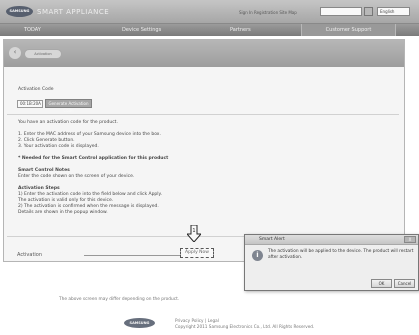  Describe the element at coordinates (404, 283) in the screenshot. I see `cancel-button: Cancel` at that location.